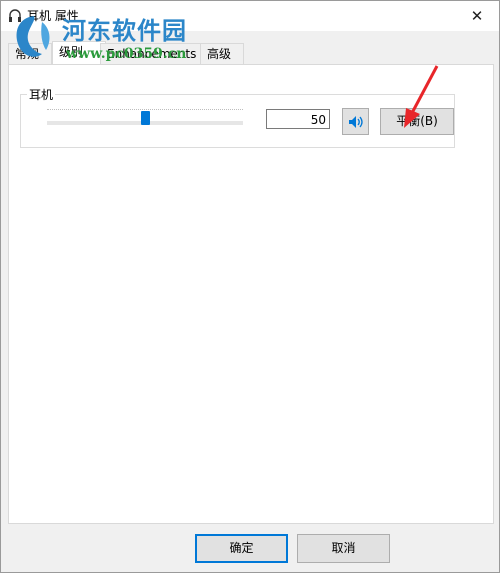 This screenshot has width=500, height=573. What do you see at coordinates (421, 96) in the screenshot?
I see `annotation-arrow` at bounding box center [421, 96].